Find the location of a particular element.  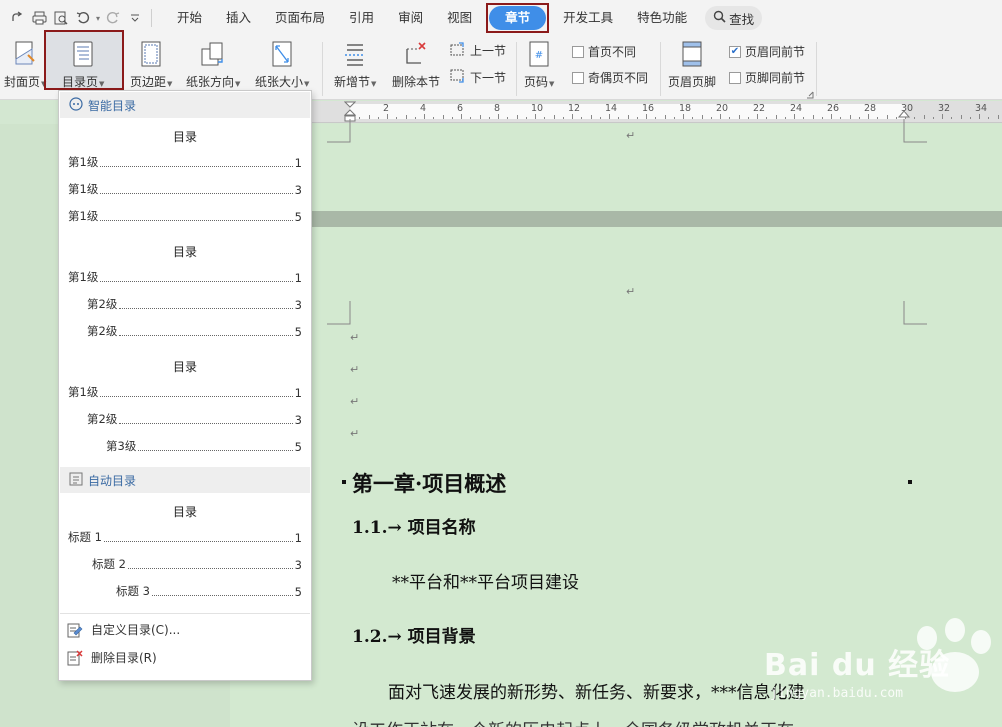

toc-title: 目录 is located at coordinates (184, 512).